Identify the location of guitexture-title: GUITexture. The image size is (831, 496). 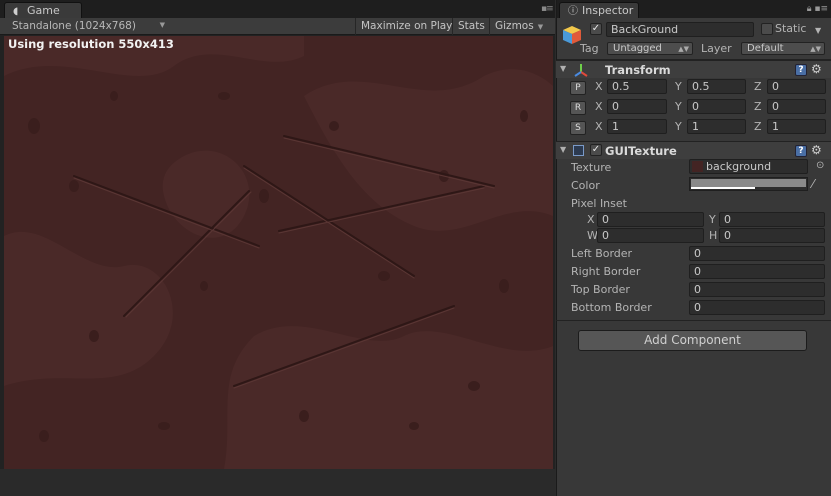
(641, 151).